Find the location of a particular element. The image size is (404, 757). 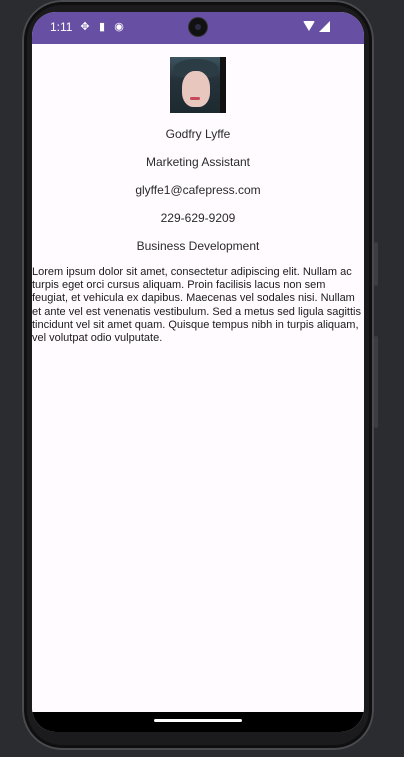

profile-job-title: Marketing Assistant is located at coordinates (198, 162).